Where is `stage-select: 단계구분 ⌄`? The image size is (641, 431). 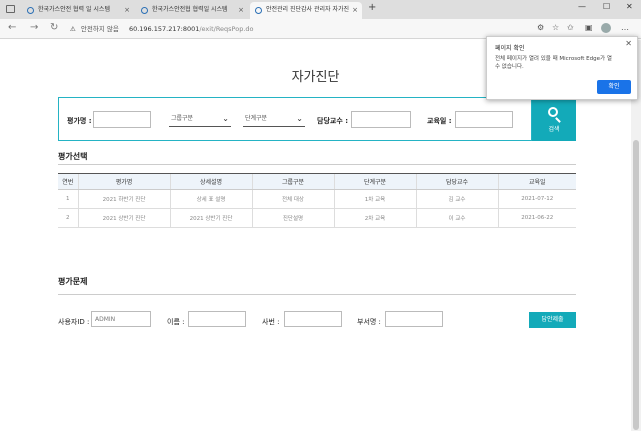 stage-select: 단계구분 ⌄ is located at coordinates (274, 119).